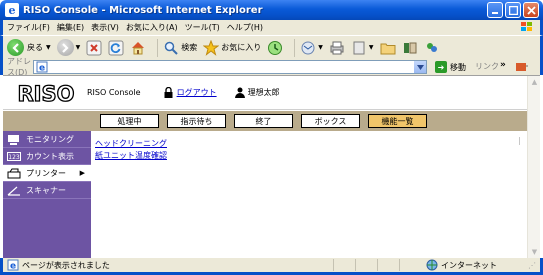 This screenshot has height=275, width=543. I want to click on mail-icon, so click(308, 47).